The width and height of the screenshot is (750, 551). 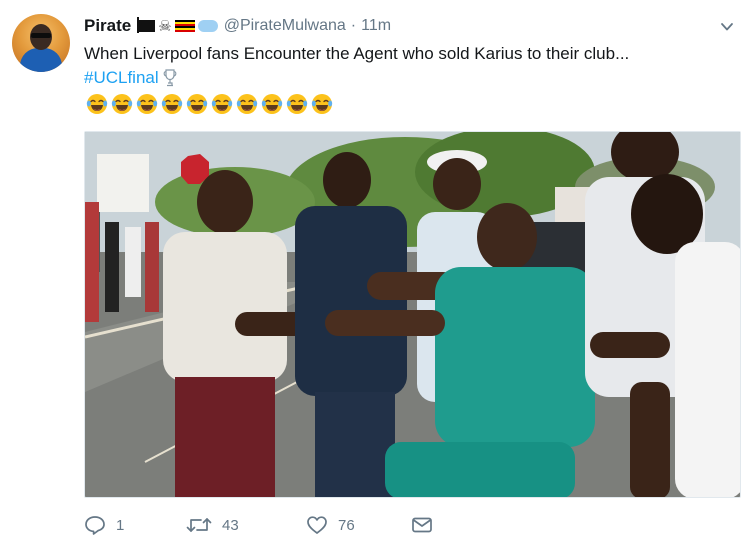 I want to click on tweet-timestamp: 11m, so click(x=376, y=26).